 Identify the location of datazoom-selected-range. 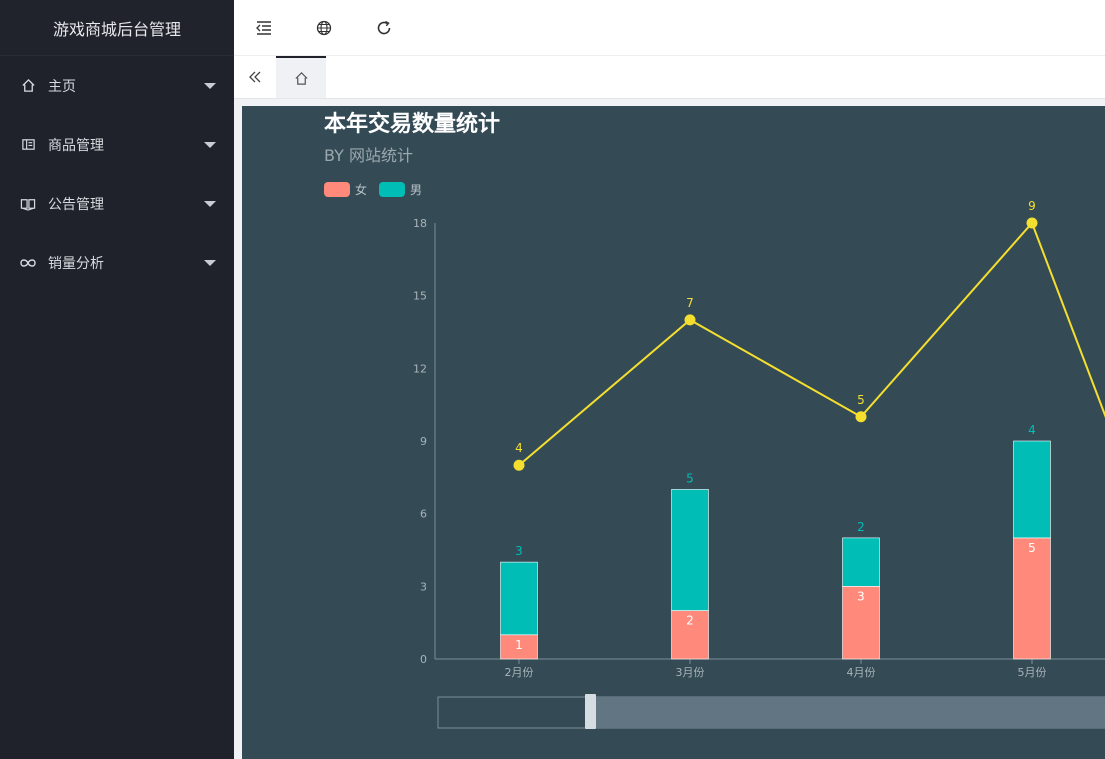
(848, 712).